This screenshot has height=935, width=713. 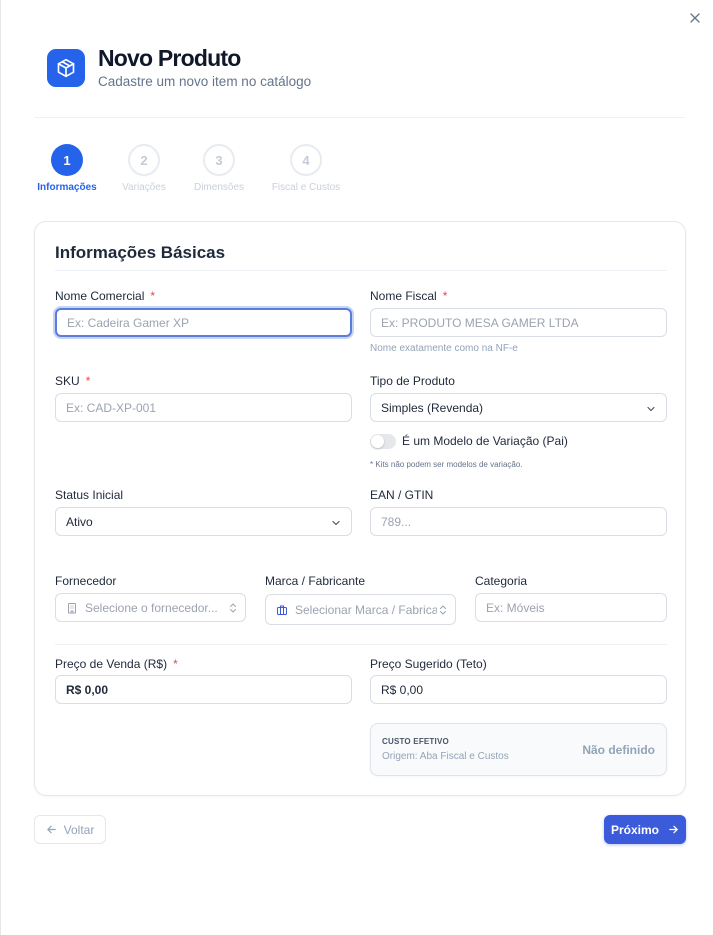 What do you see at coordinates (444, 348) in the screenshot?
I see `nome-fiscal-hint: Nome exatamente como na NF-e` at bounding box center [444, 348].